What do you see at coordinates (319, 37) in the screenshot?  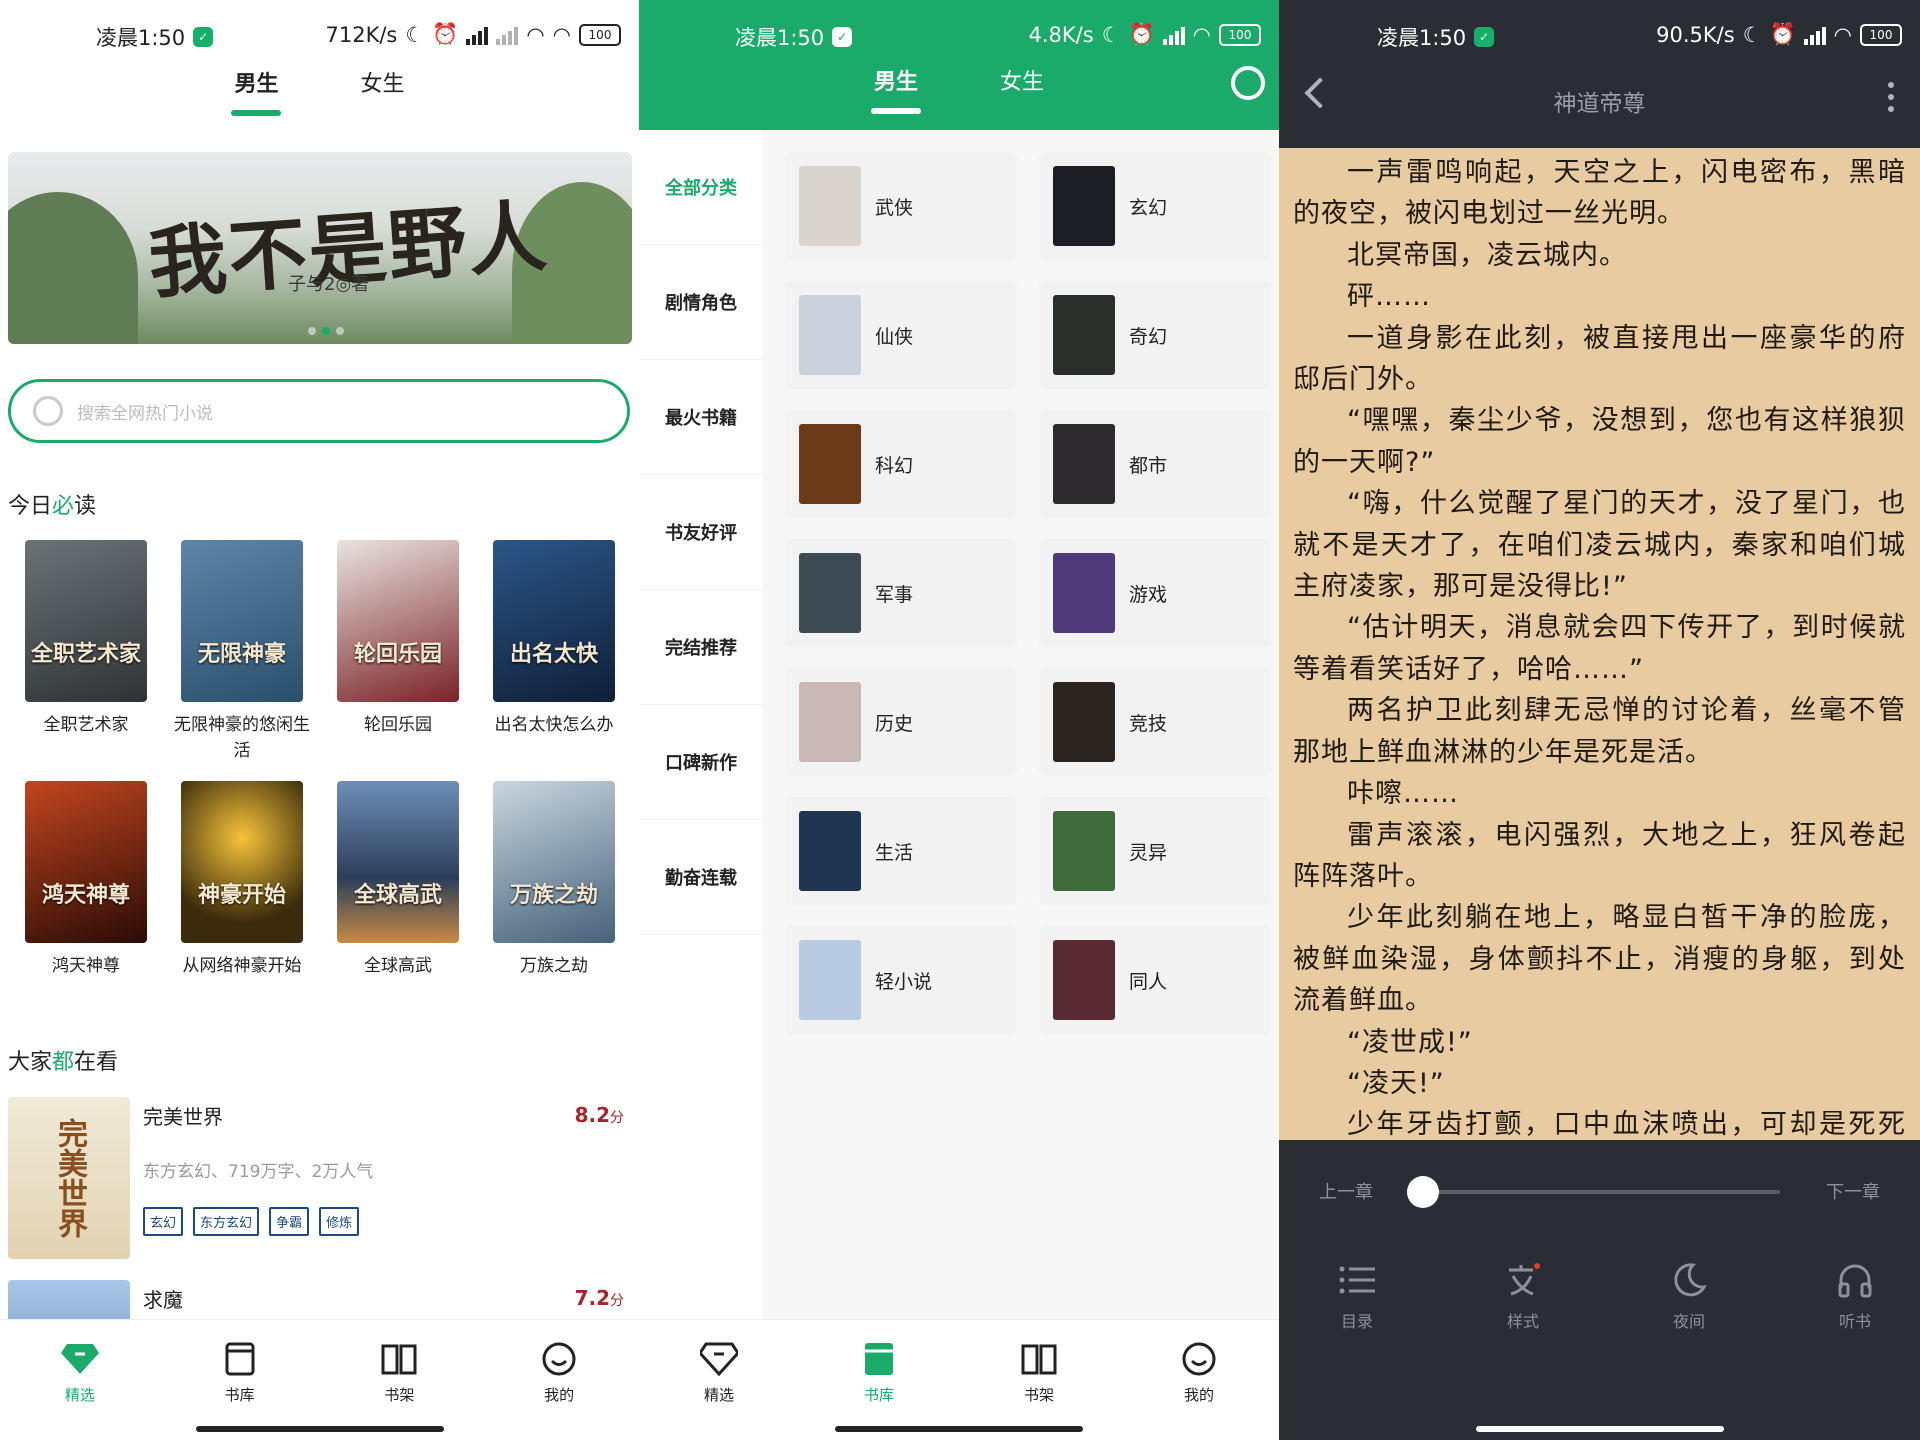 I see `status-bar: 凌晨1:50 ✓ 712K/s ☾ ⏰ ◠ ◠ 100` at bounding box center [319, 37].